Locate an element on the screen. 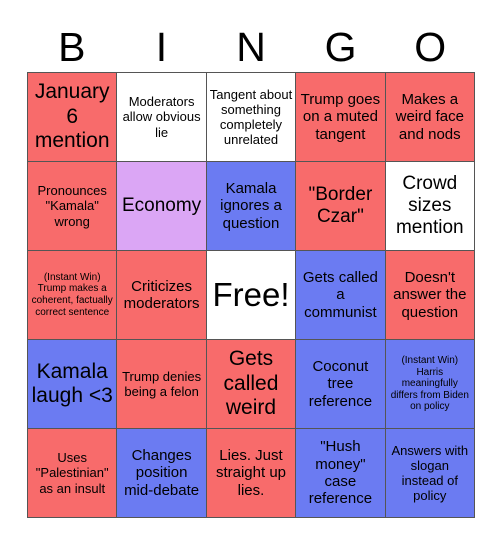 The width and height of the screenshot is (500, 544). header-letter-i: I is located at coordinates (161, 46).